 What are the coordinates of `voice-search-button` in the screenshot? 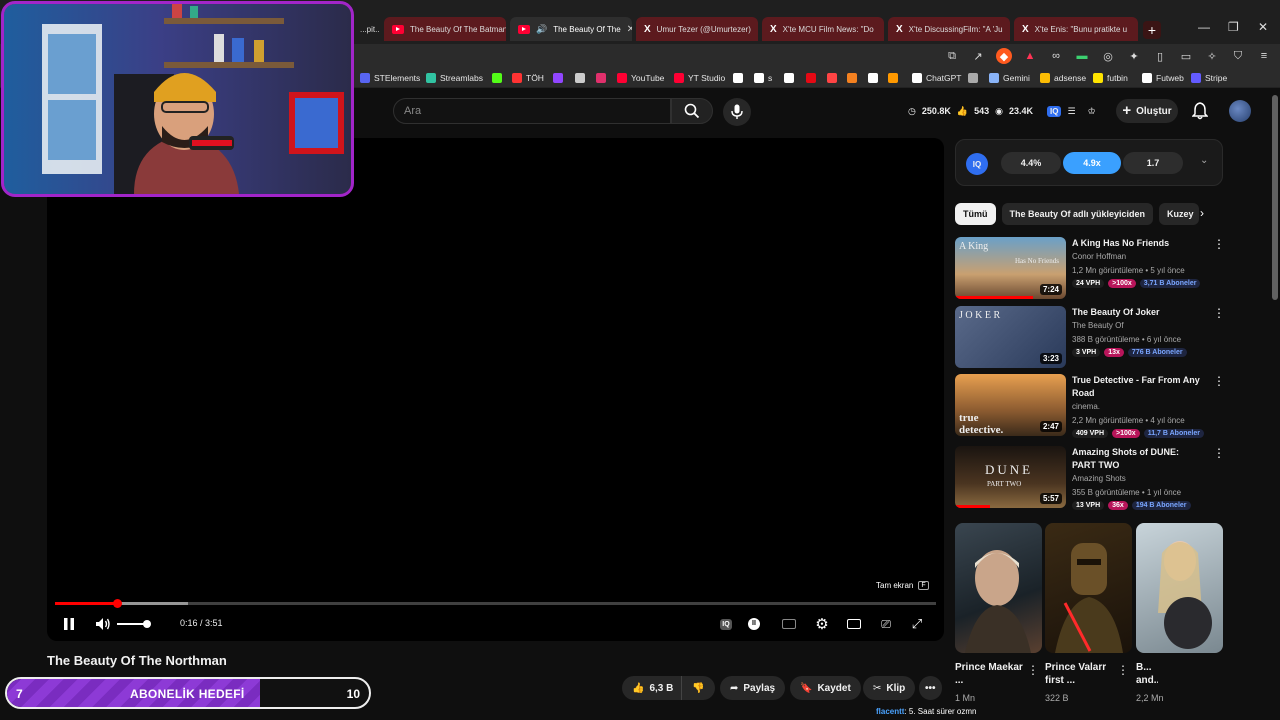 It's located at (737, 112).